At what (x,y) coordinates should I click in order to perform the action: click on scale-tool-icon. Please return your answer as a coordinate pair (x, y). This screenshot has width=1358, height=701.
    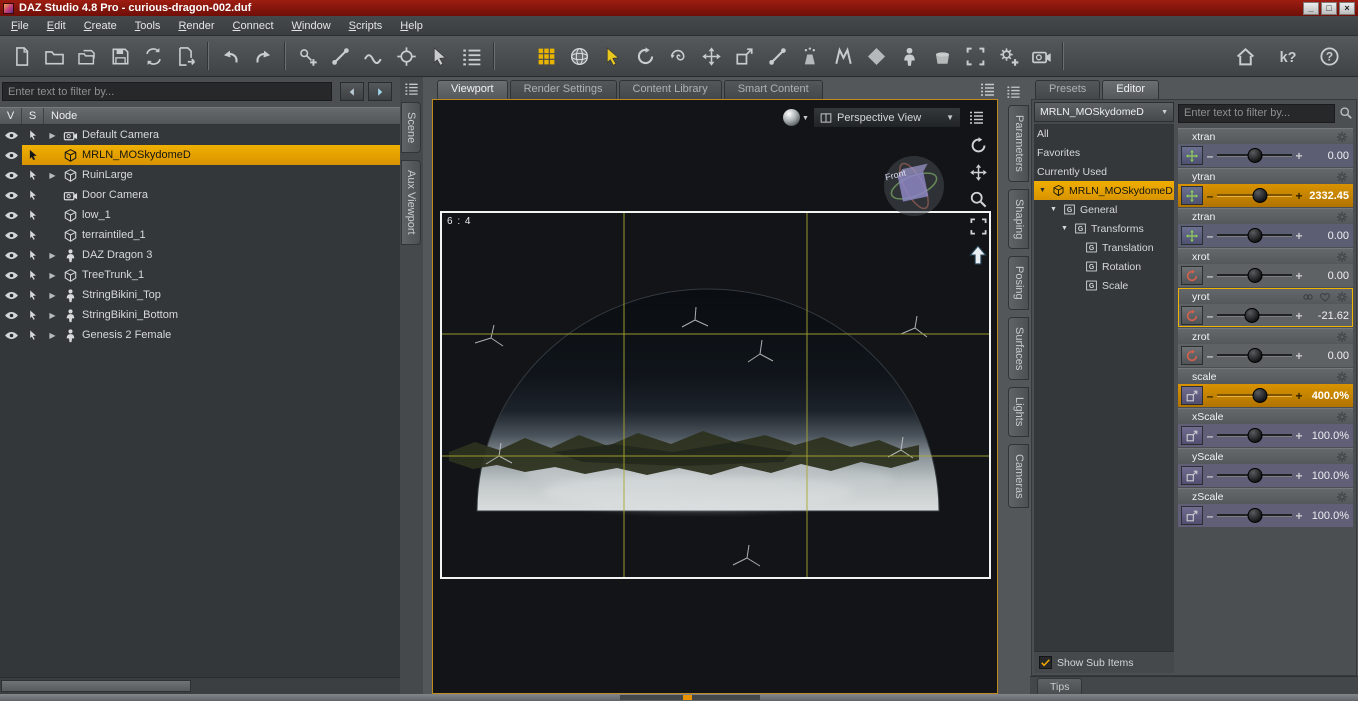
    Looking at the image, I should click on (744, 56).